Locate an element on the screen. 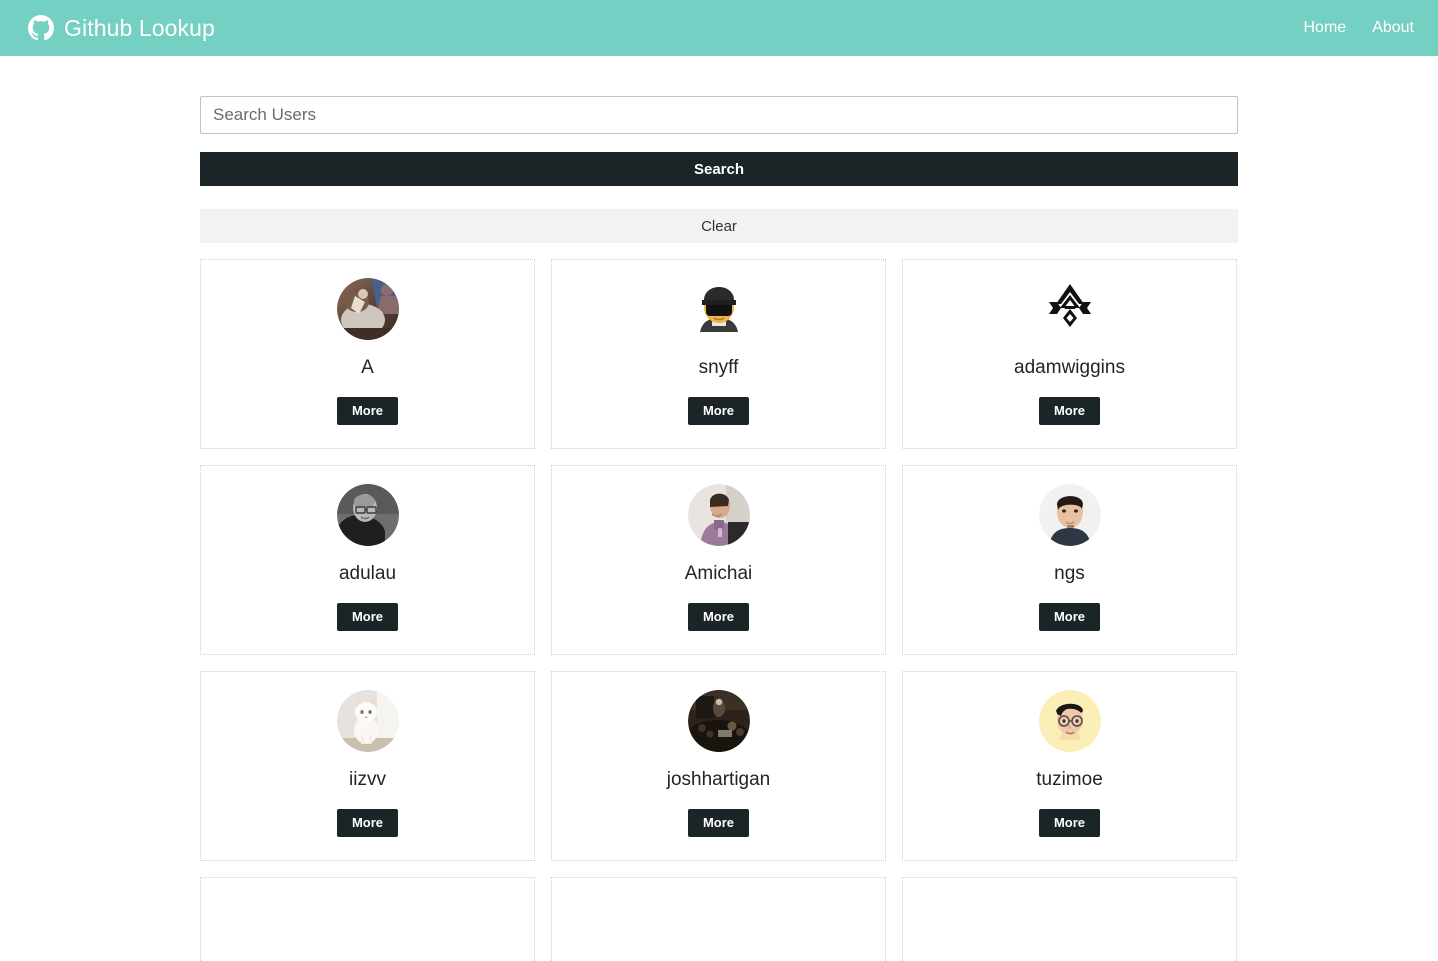 The image size is (1438, 961). photo-man-purple-shirt-avatar is located at coordinates (718, 515).